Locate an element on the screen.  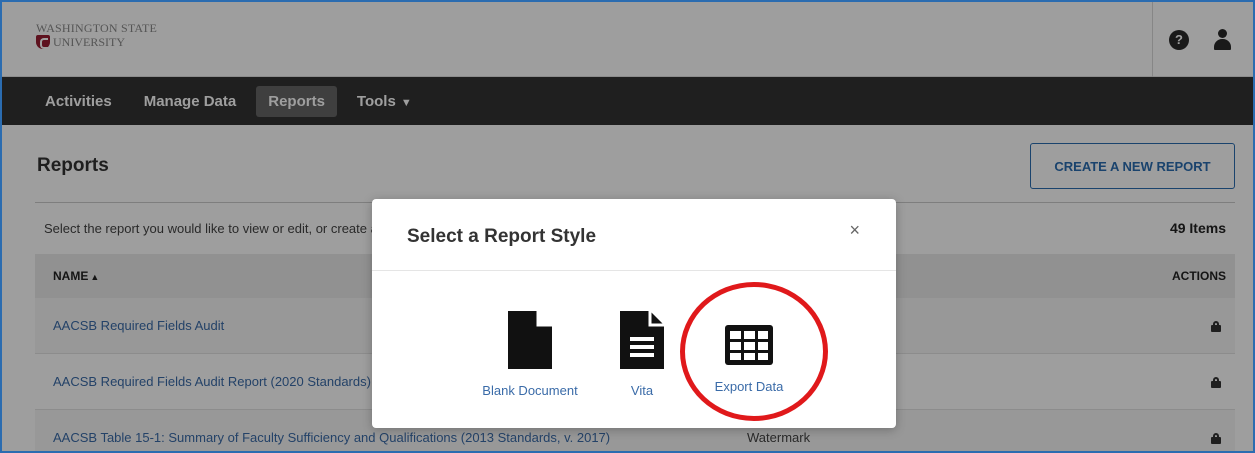
modal-header: Select a Report Style × is located at coordinates (634, 235).